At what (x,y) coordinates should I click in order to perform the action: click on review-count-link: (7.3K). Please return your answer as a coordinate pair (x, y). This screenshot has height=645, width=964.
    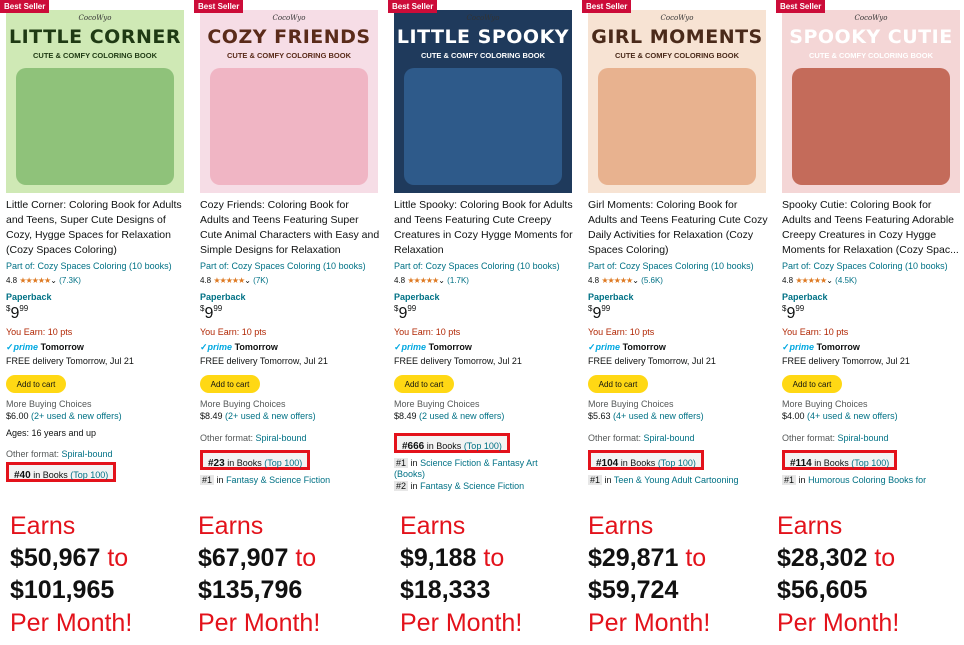
    Looking at the image, I should click on (70, 280).